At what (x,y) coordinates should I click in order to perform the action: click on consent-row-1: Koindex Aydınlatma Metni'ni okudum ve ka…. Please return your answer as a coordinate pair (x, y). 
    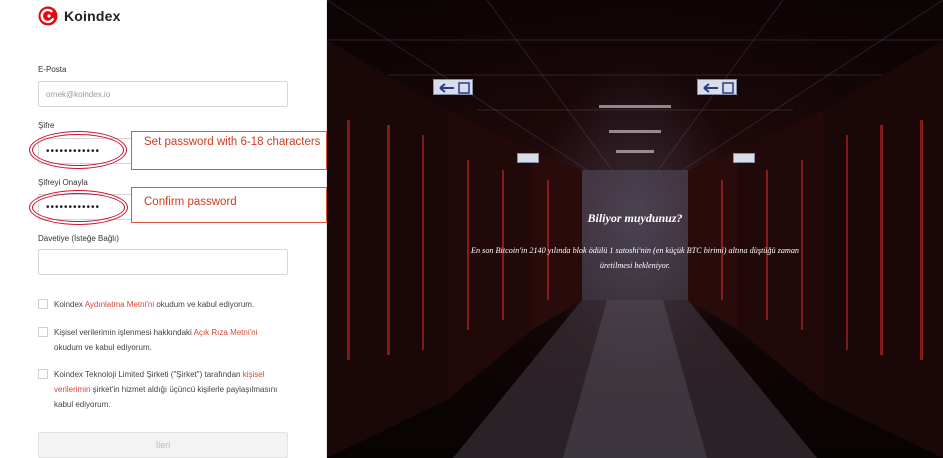
    Looking at the image, I should click on (163, 304).